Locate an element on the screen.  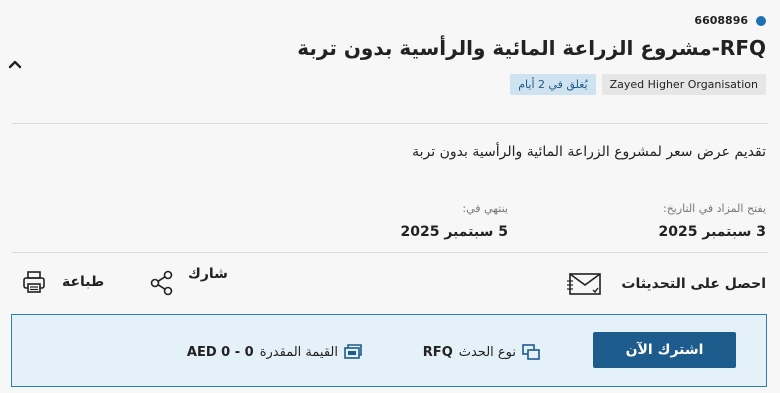
get-updates-button: احصل على التحديثات is located at coordinates (666, 284).